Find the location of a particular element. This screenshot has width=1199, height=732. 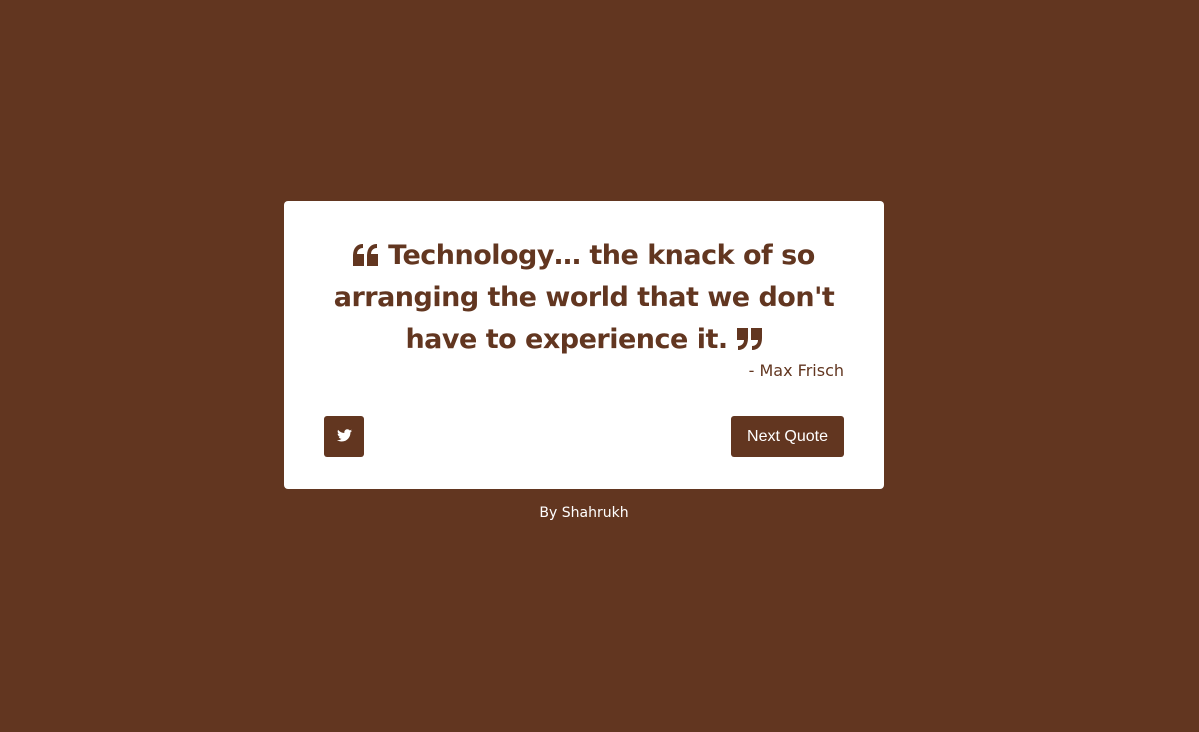

tweet-button is located at coordinates (344, 436).